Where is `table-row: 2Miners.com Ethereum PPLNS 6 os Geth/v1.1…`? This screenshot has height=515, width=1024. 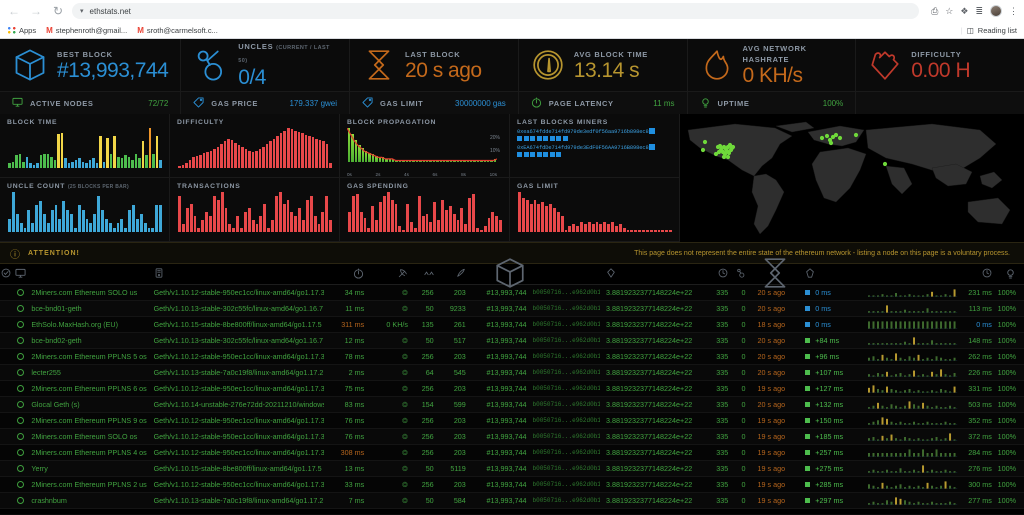
table-row: 2Miners.com Ethereum PPLNS 6 os Geth/v1.1… is located at coordinates (512, 389).